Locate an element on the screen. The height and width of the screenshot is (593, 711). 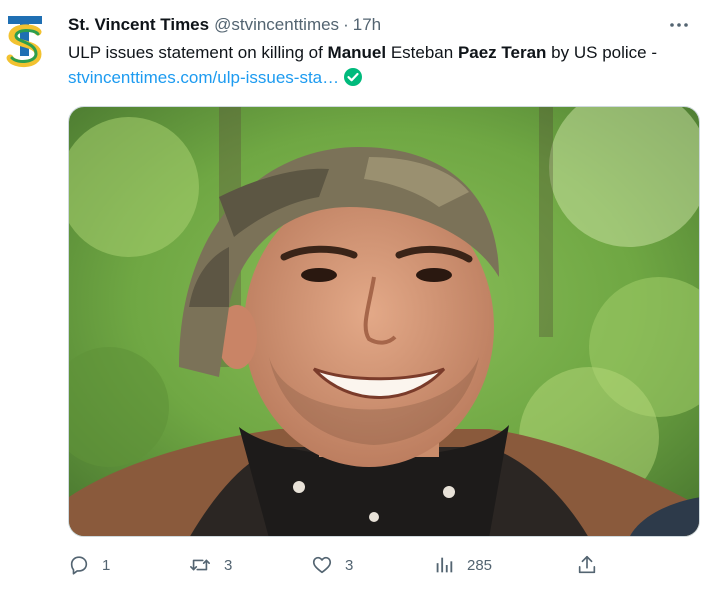
st-vincent-times-logo-icon is located at coordinates (24, 41).